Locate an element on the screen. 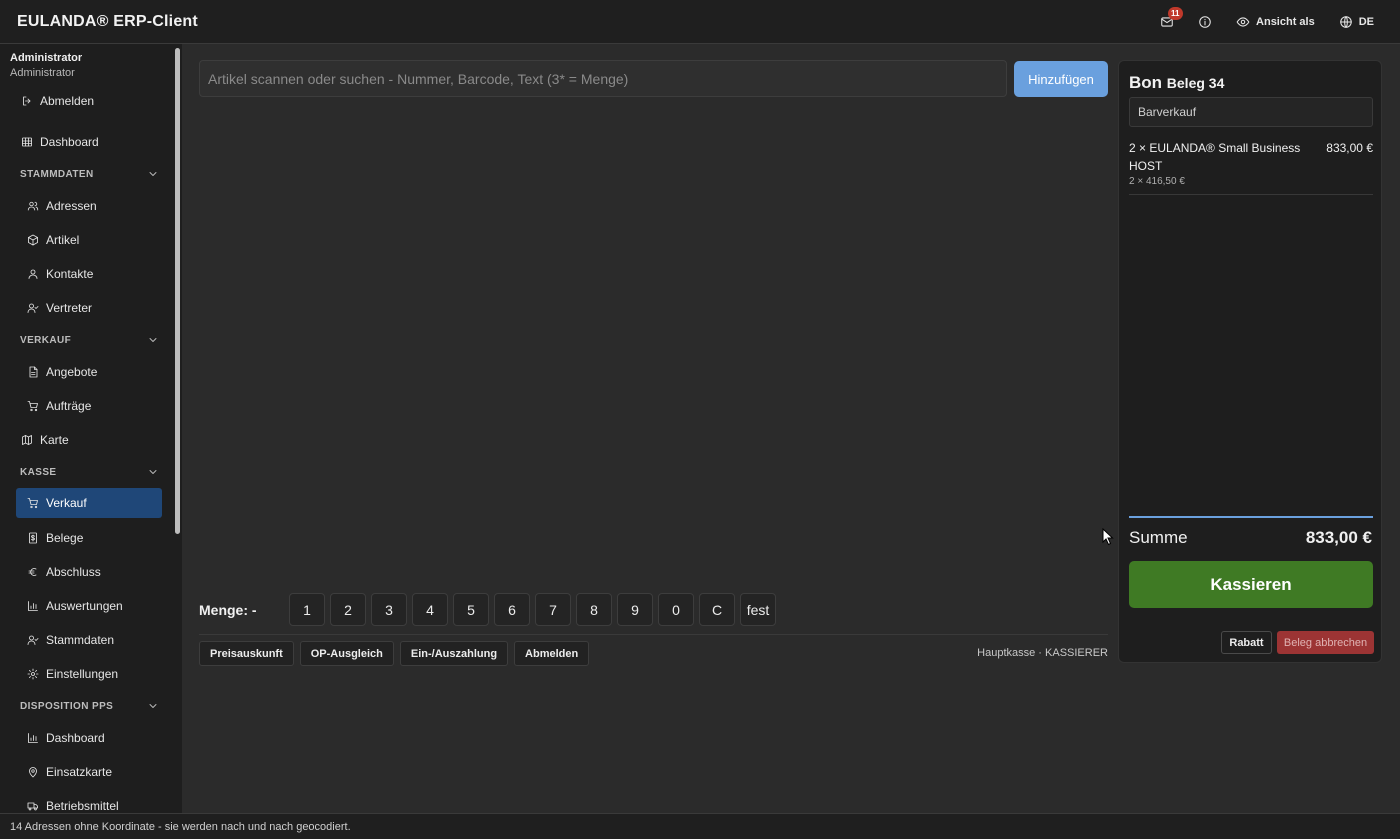 The width and height of the screenshot is (1400, 839). language-label: DE is located at coordinates (1366, 22).